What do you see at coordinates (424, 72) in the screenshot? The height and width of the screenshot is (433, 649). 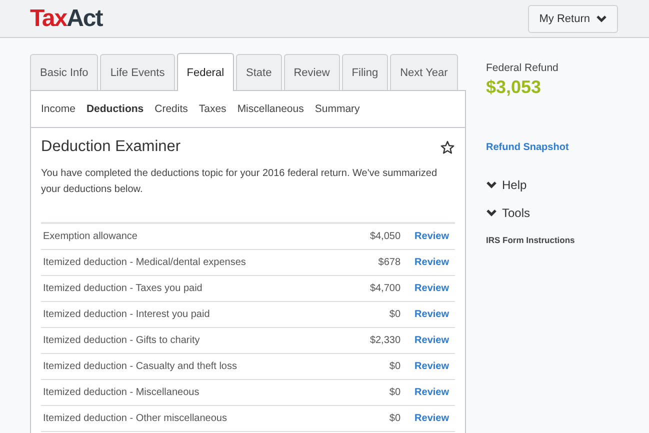 I see `tab: Next Year` at bounding box center [424, 72].